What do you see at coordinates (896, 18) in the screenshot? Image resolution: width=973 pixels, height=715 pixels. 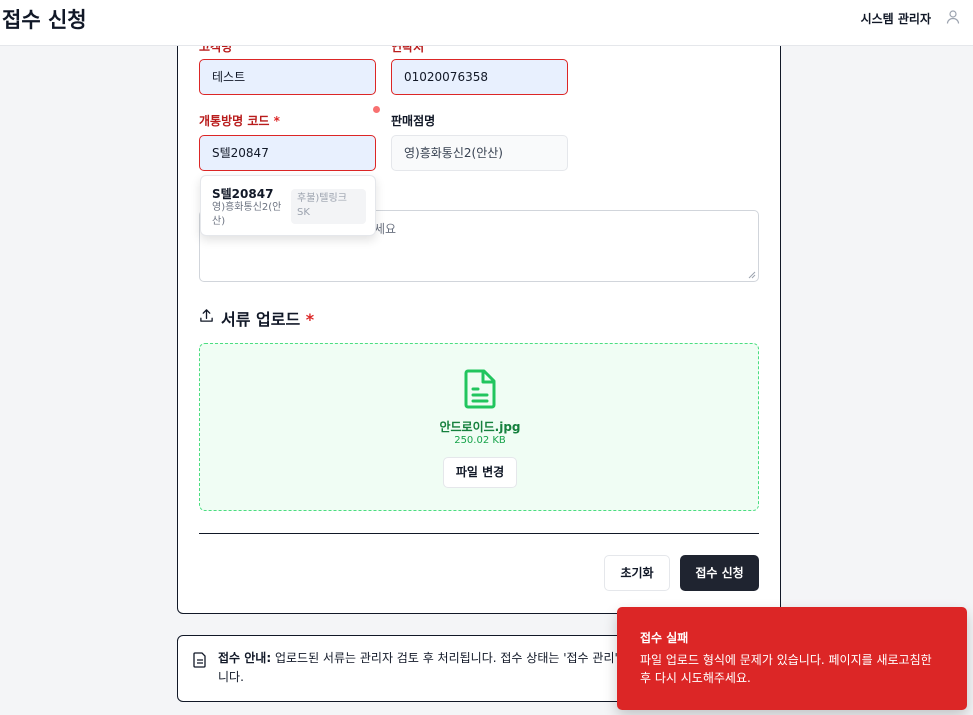 I see `user-name: 시스템 관리자` at bounding box center [896, 18].